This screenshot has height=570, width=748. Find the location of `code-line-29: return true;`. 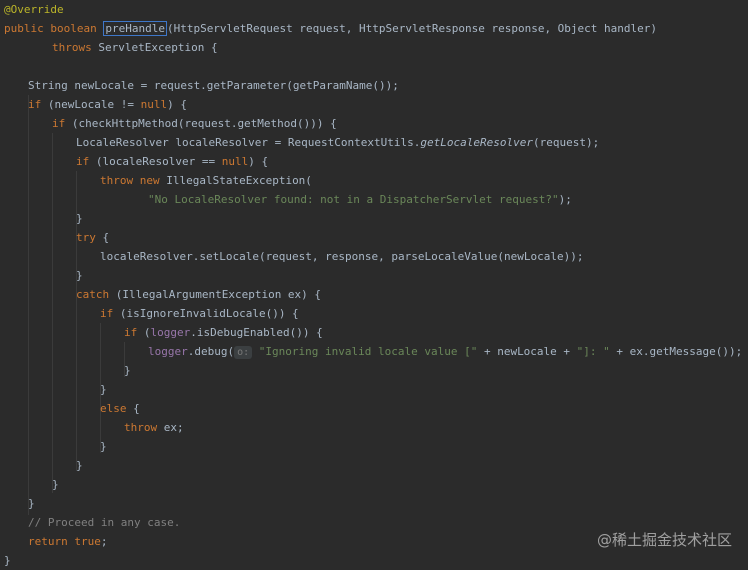

code-line-29: return true; is located at coordinates (67, 541).